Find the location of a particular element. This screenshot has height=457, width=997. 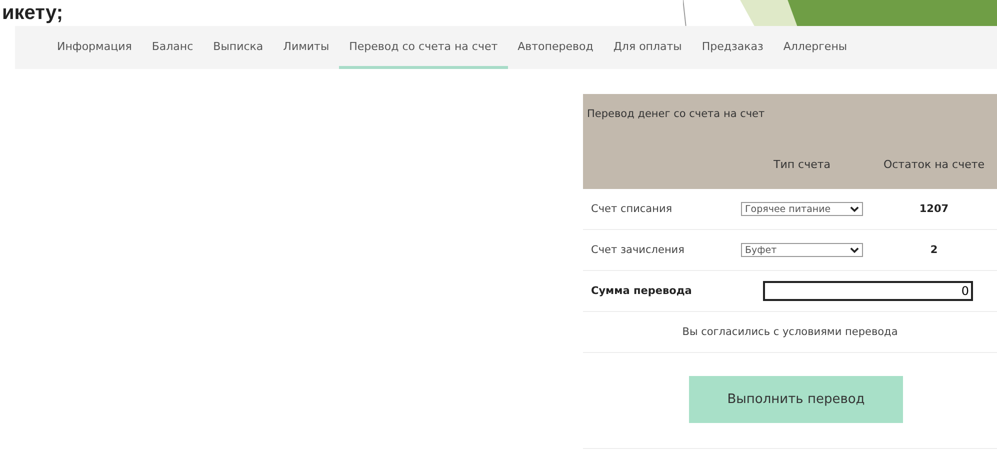

nav-tab: Аллергены is located at coordinates (815, 47).